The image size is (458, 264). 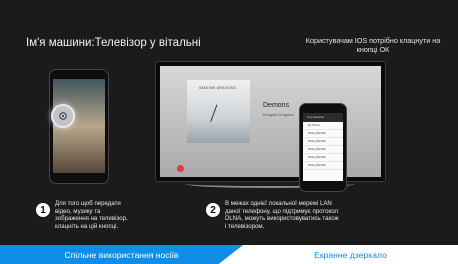 What do you see at coordinates (278, 114) in the screenshot?
I see `song-artist: Imagine Dragons` at bounding box center [278, 114].